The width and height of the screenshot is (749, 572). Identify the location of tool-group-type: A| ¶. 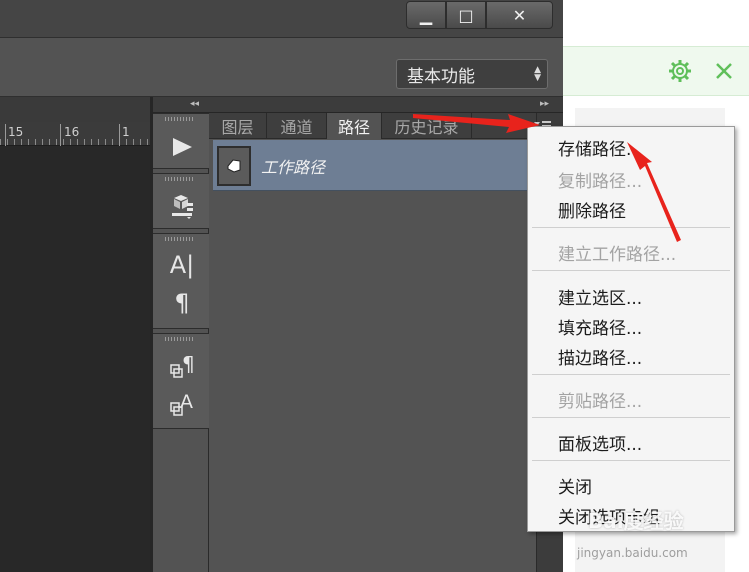
(181, 281).